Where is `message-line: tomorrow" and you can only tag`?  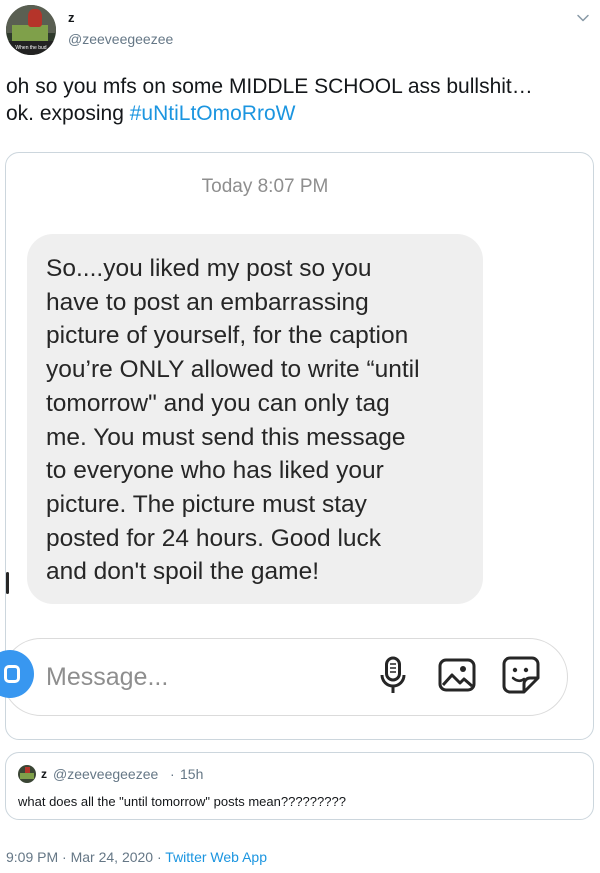
message-line: tomorrow" and you can only tag is located at coordinates (218, 403).